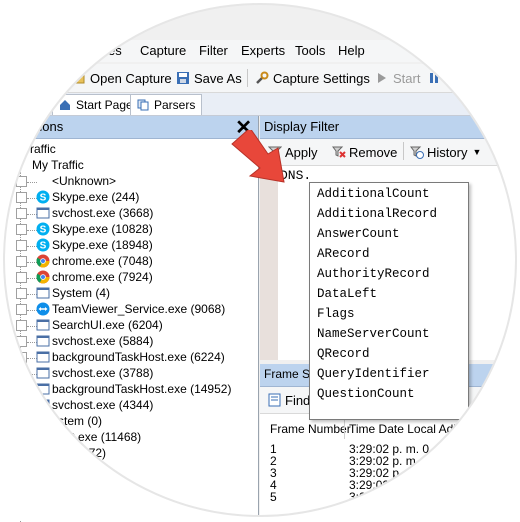 This screenshot has width=520, height=522. I want to click on pause-button, so click(437, 78).